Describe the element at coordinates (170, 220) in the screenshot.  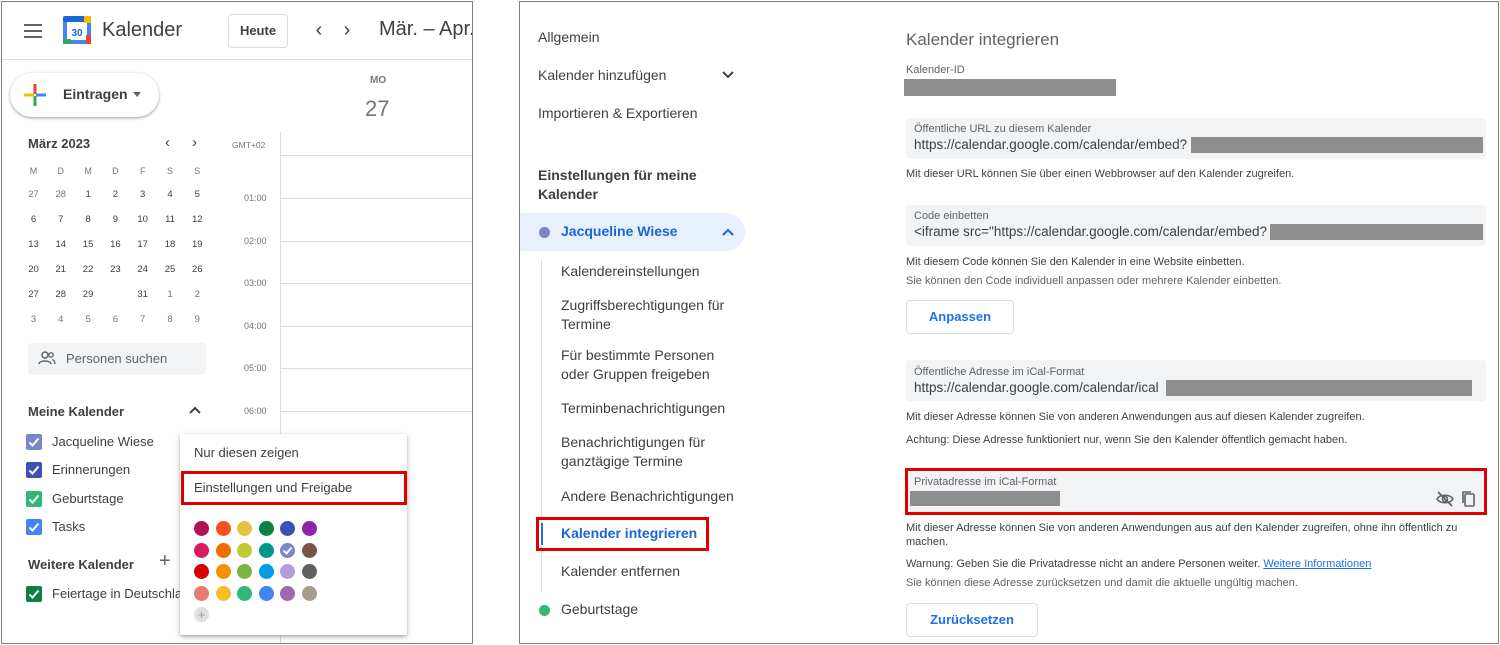
I see `mini-day: 11` at that location.